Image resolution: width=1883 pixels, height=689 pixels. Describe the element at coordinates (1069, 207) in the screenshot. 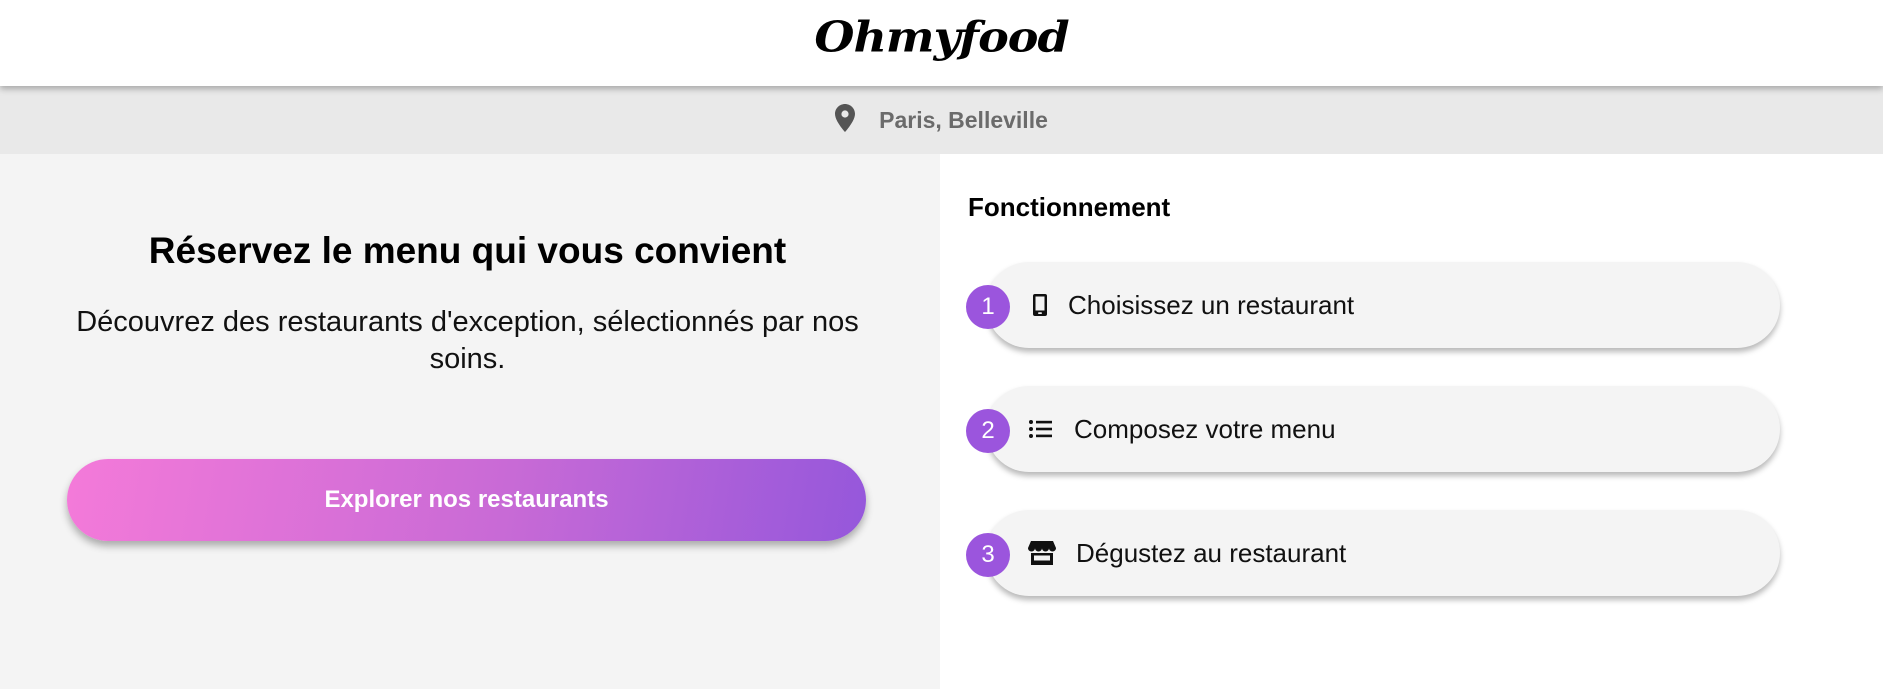

I see `section-title: Fonctionnement` at that location.